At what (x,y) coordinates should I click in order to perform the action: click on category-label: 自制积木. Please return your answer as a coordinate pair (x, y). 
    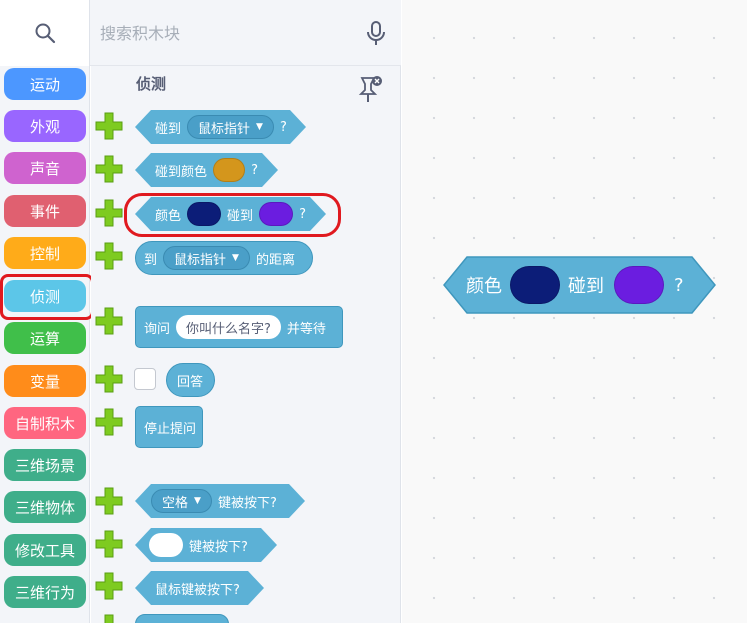
    Looking at the image, I should click on (44, 423).